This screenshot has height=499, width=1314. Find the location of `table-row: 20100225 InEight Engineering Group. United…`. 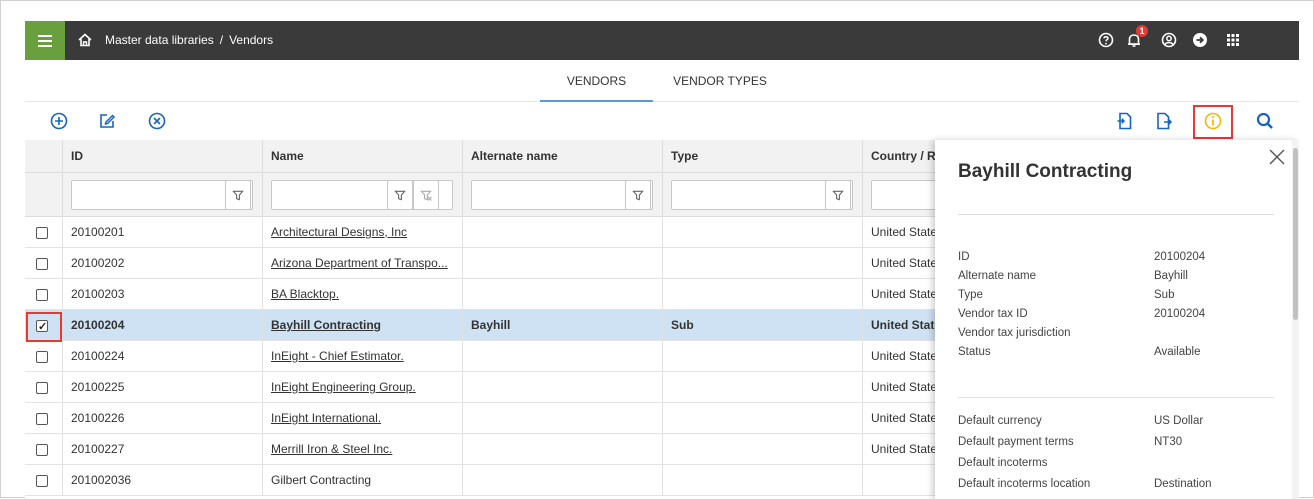

table-row: 20100225 InEight Engineering Group. United… is located at coordinates (484, 387).